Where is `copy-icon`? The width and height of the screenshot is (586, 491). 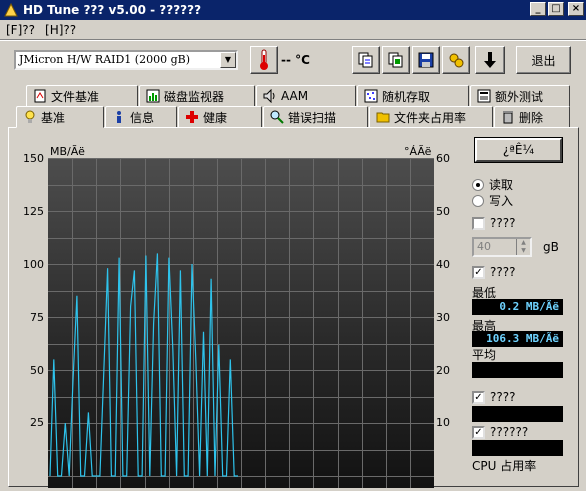 copy-icon is located at coordinates (365, 60).